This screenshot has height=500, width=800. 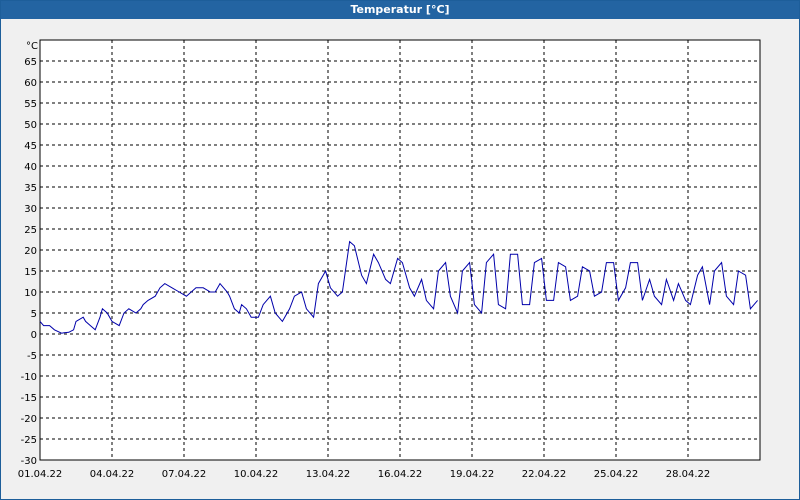 What do you see at coordinates (30, 230) in the screenshot?
I see `y-tick-label: 25` at bounding box center [30, 230].